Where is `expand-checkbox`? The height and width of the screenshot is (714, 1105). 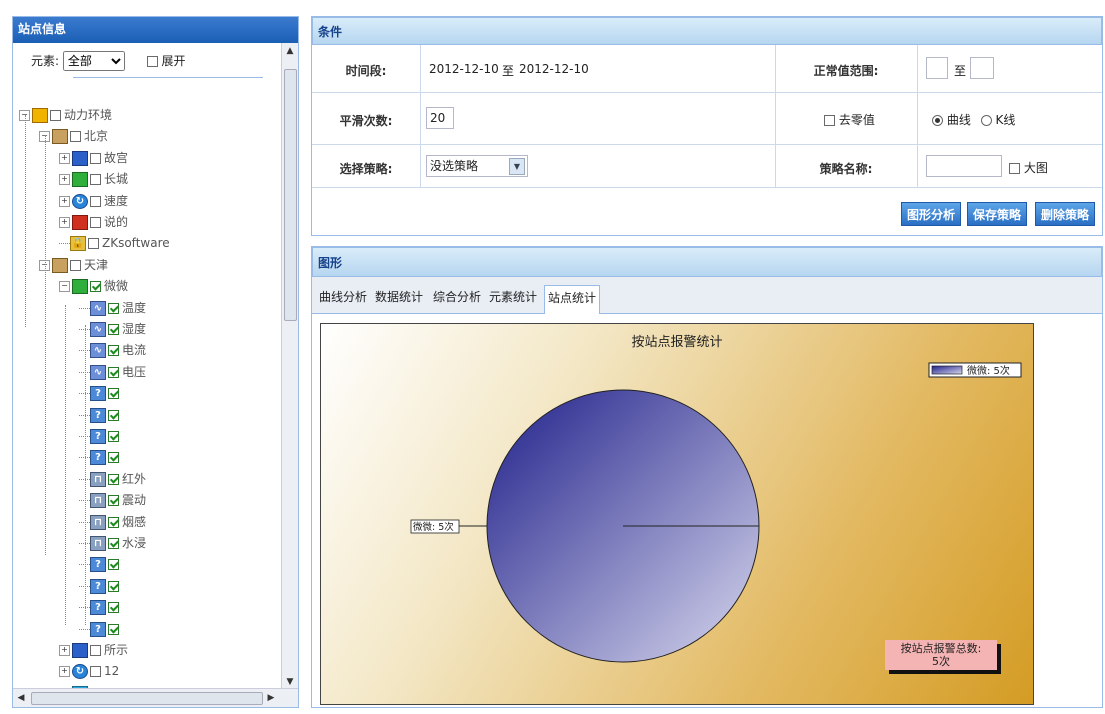 expand-checkbox is located at coordinates (152, 61).